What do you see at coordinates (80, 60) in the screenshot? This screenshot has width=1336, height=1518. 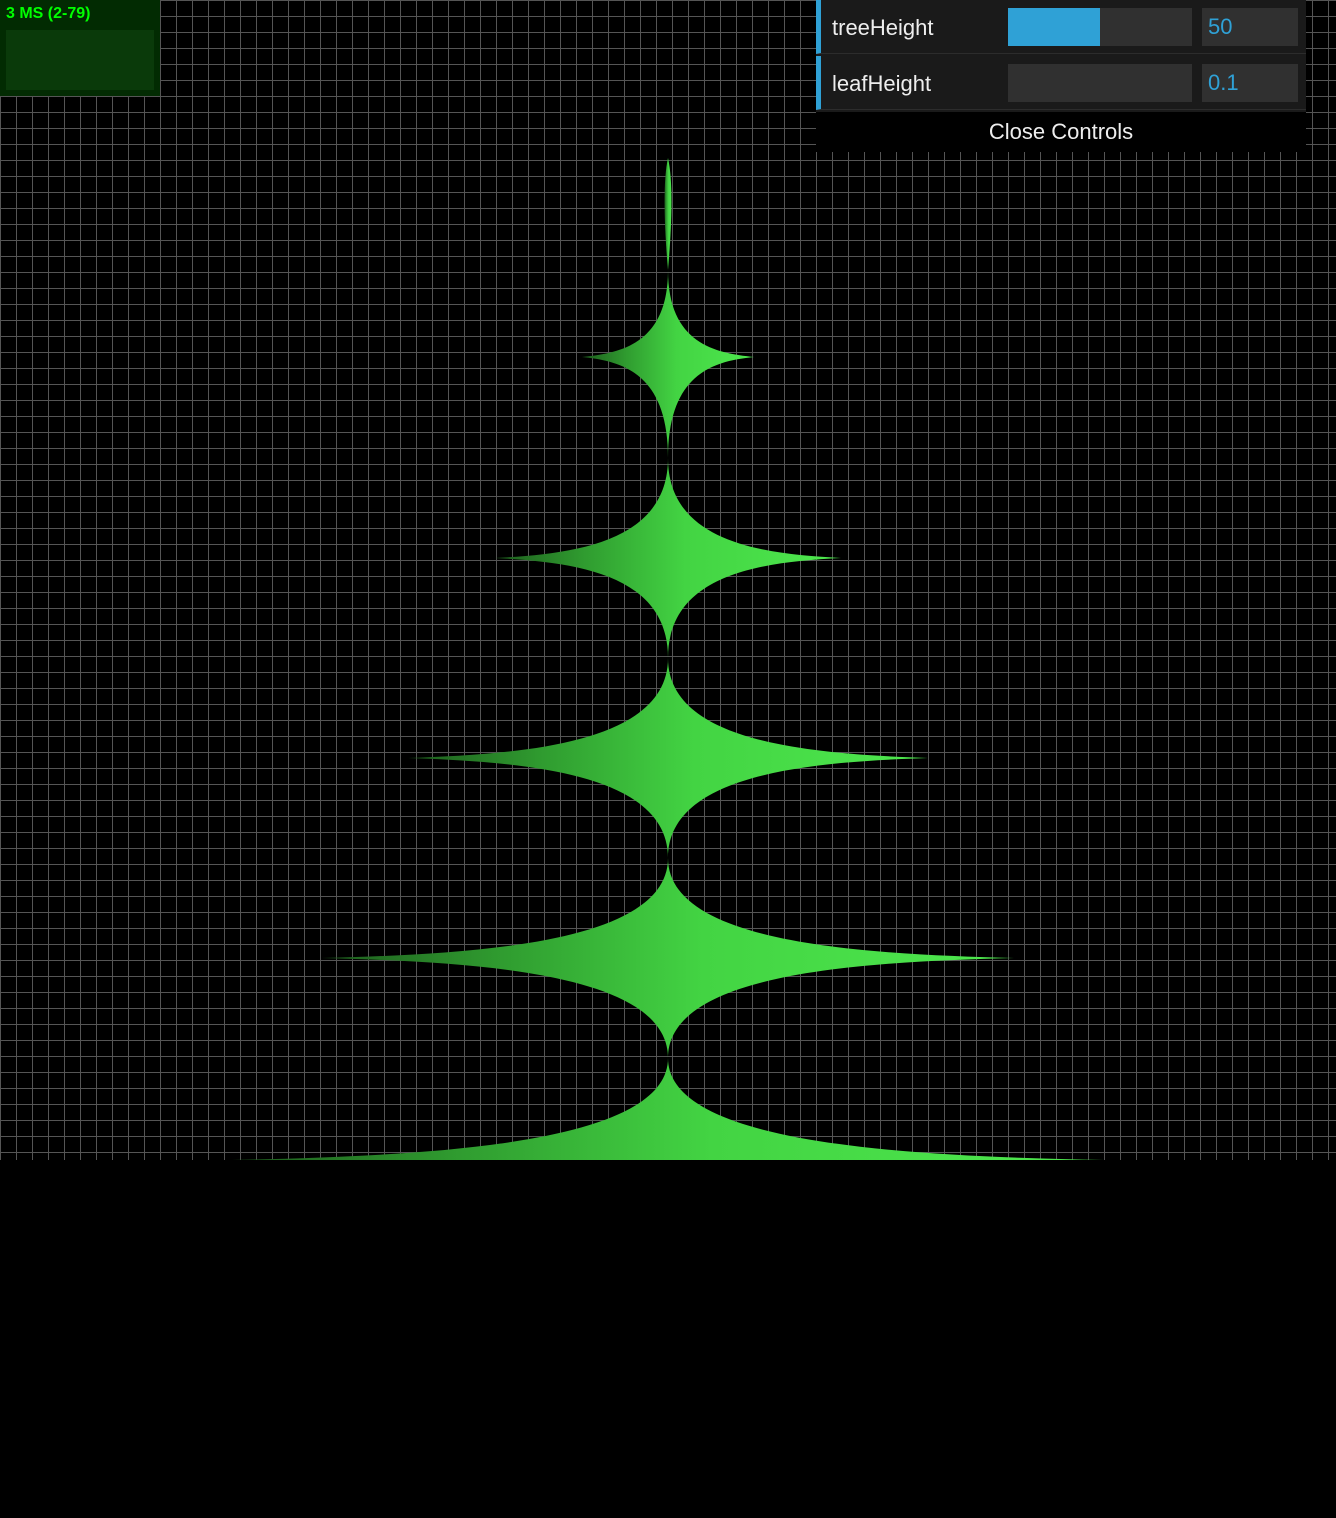 I see `stats-graph` at bounding box center [80, 60].